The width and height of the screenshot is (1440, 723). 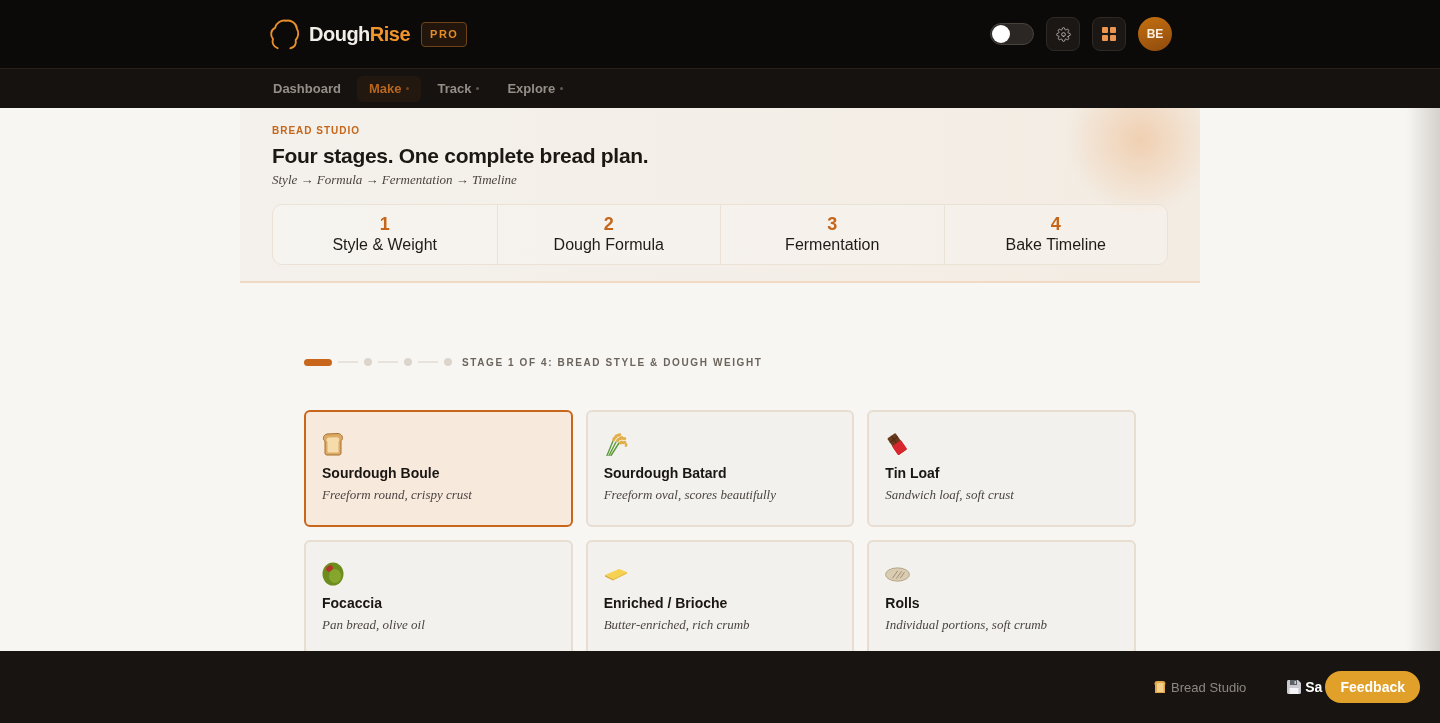 I want to click on brand-name: DoughRise, so click(x=360, y=34).